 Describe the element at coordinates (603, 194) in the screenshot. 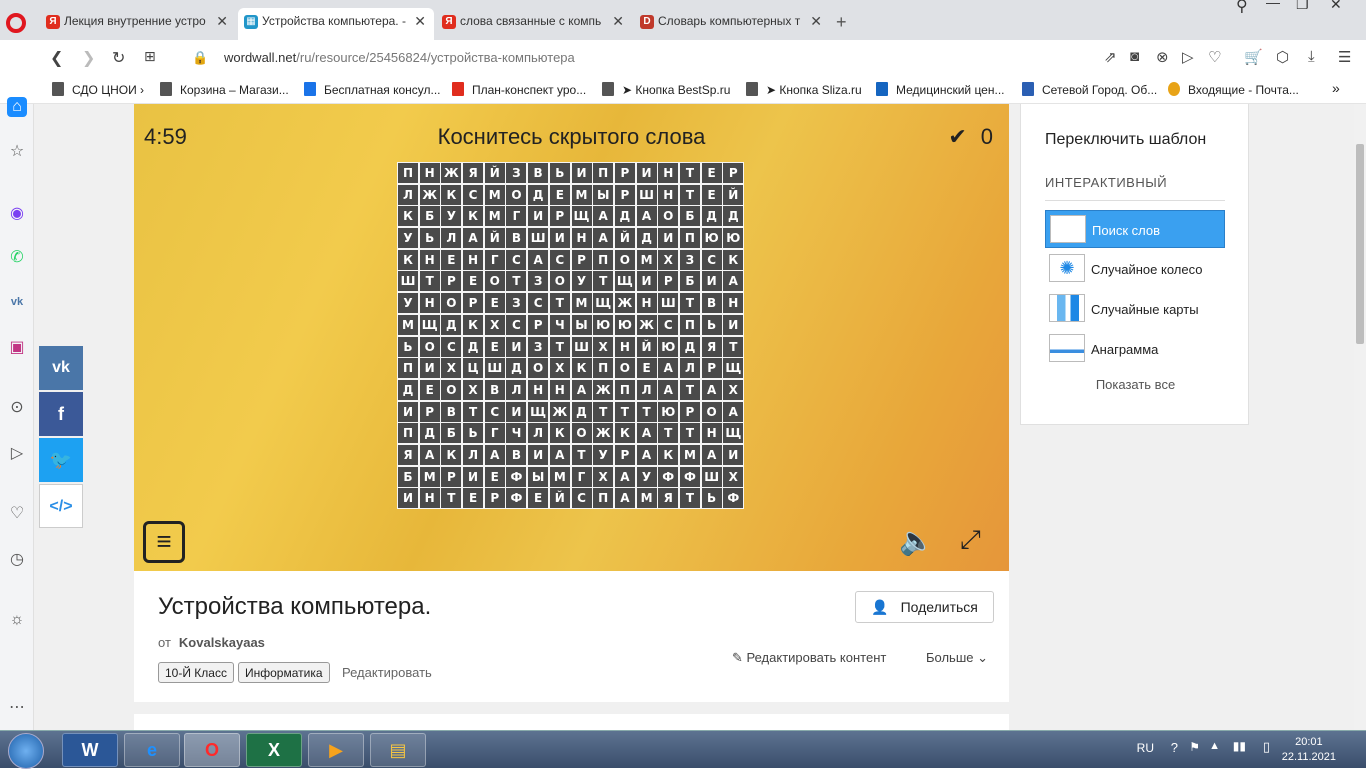

I see `grid-letter: Ы` at that location.